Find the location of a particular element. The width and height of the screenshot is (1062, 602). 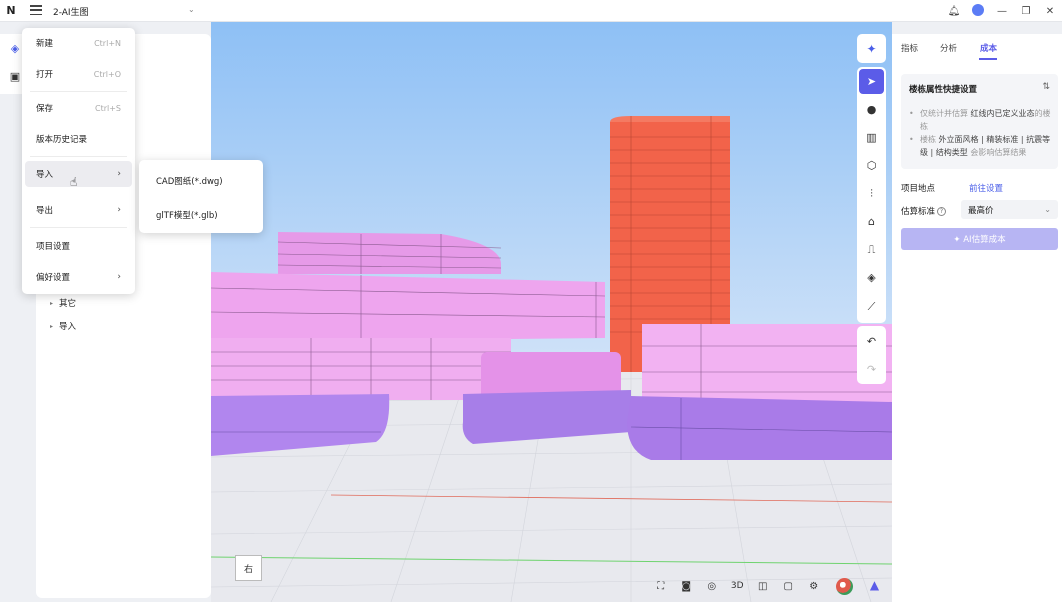

project-title: 2-AI生图 is located at coordinates (71, 11).